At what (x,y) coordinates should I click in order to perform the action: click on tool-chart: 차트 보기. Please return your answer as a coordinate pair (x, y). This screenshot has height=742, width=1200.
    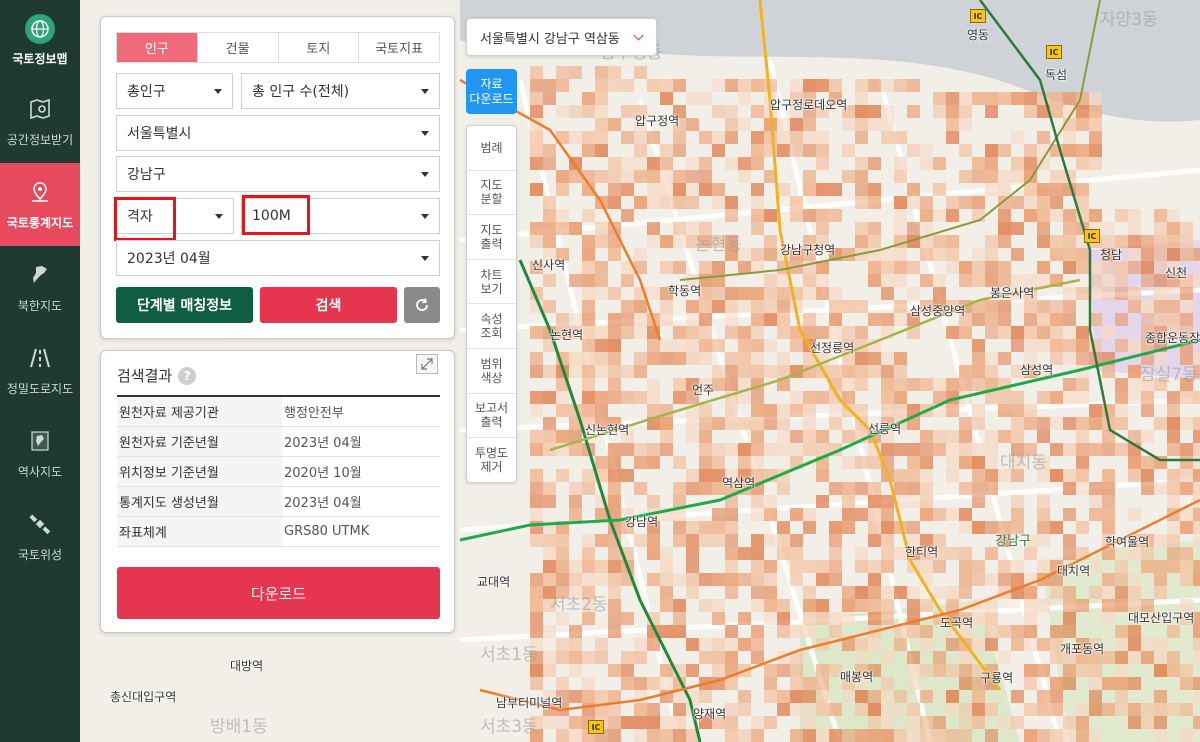
    Looking at the image, I should click on (491, 282).